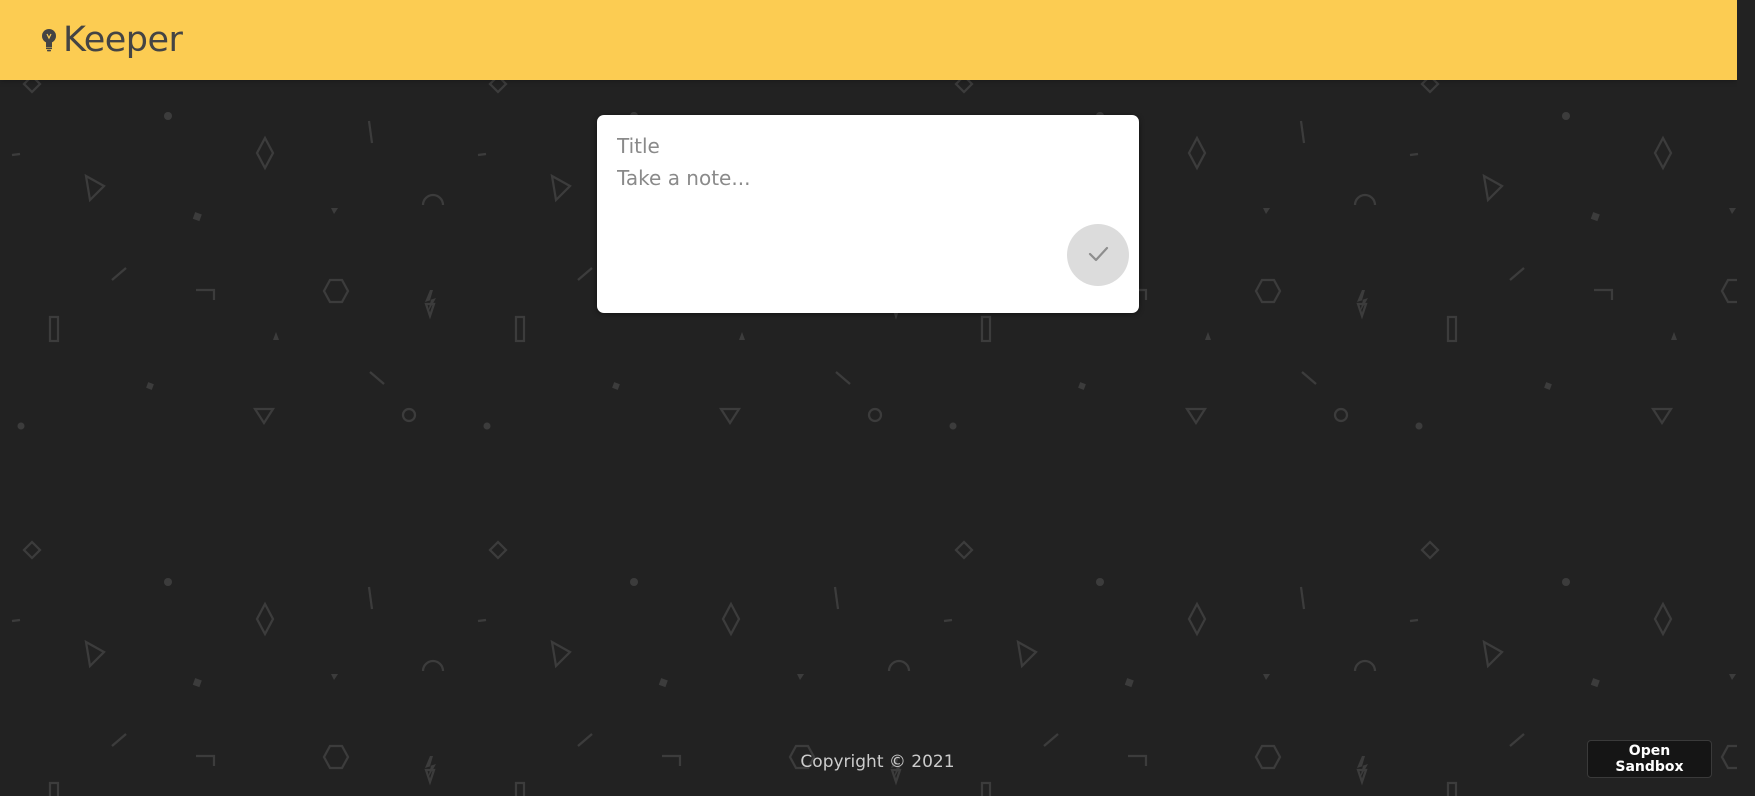 The image size is (1755, 796). Describe the element at coordinates (1649, 759) in the screenshot. I see `open-sandbox-button: Open Sandbox` at that location.